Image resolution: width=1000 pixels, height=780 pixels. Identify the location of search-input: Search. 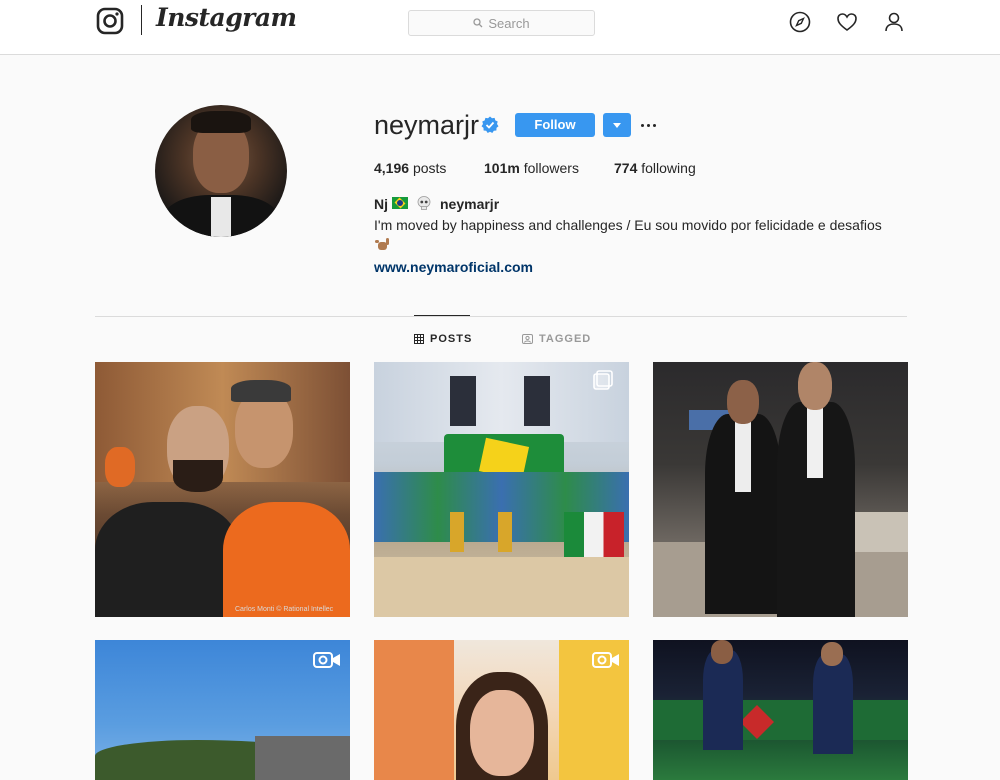
(501, 23).